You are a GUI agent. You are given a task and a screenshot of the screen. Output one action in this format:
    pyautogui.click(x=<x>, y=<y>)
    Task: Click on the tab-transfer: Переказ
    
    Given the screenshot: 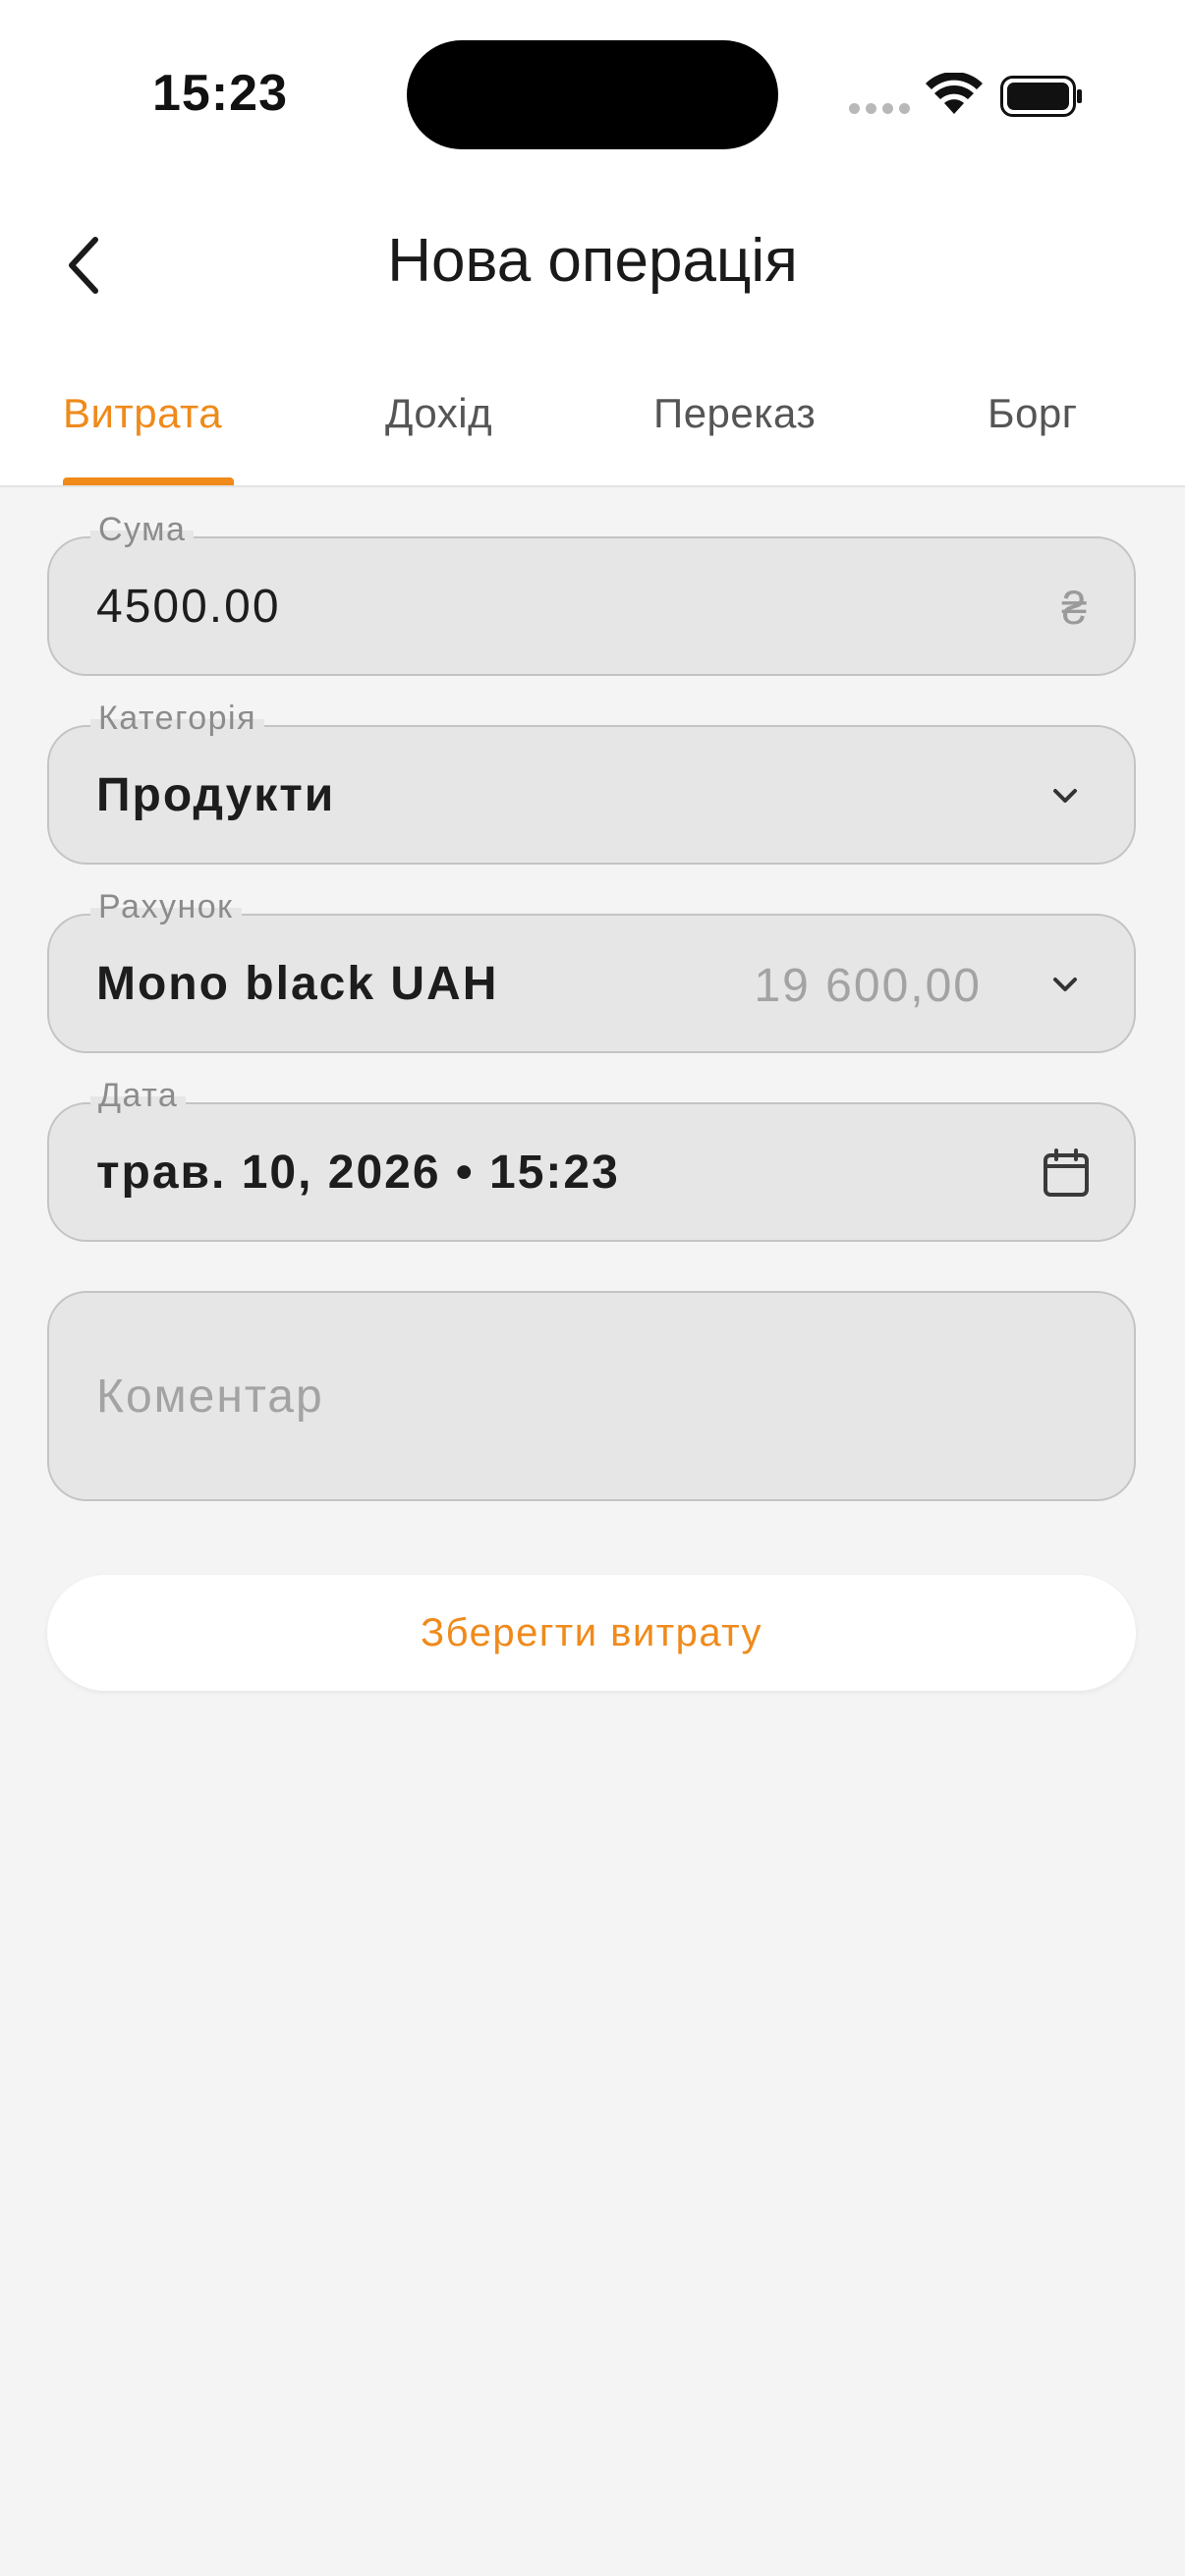 What is the action you would take?
    pyautogui.click(x=734, y=413)
    